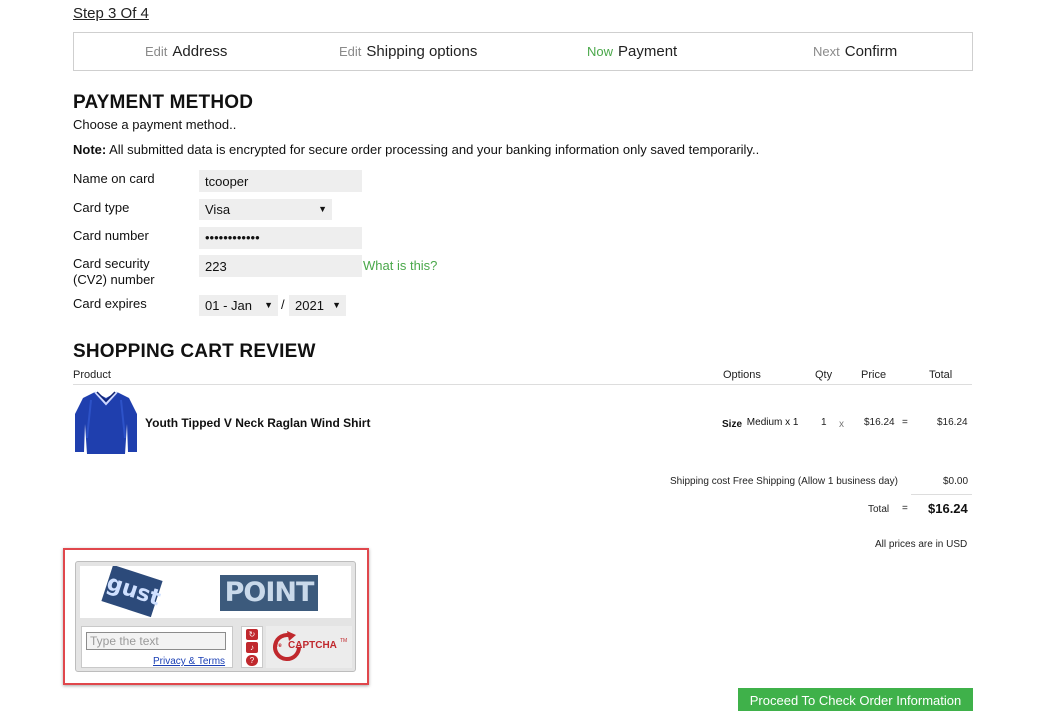 This screenshot has height=722, width=1056. I want to click on total-equals: =, so click(905, 508).